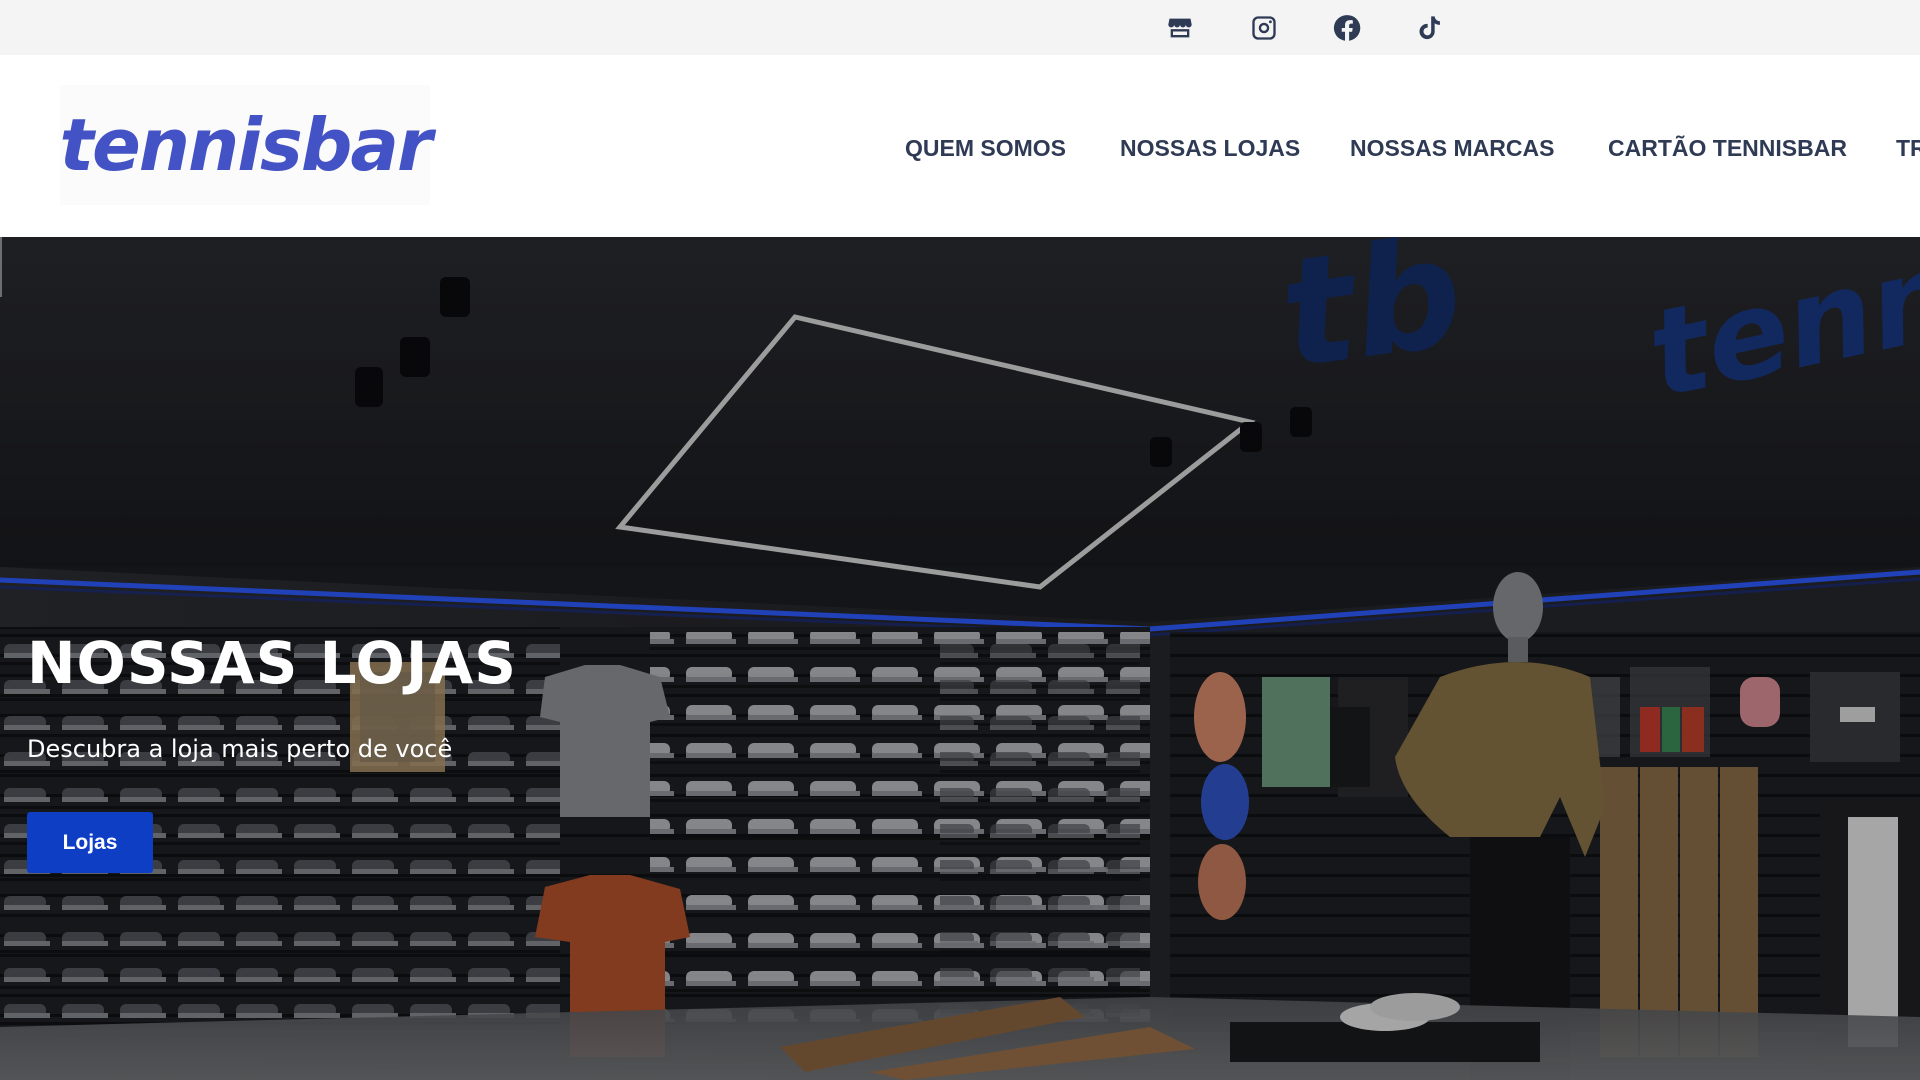  I want to click on logo-text: tennisbar, so click(246, 145).